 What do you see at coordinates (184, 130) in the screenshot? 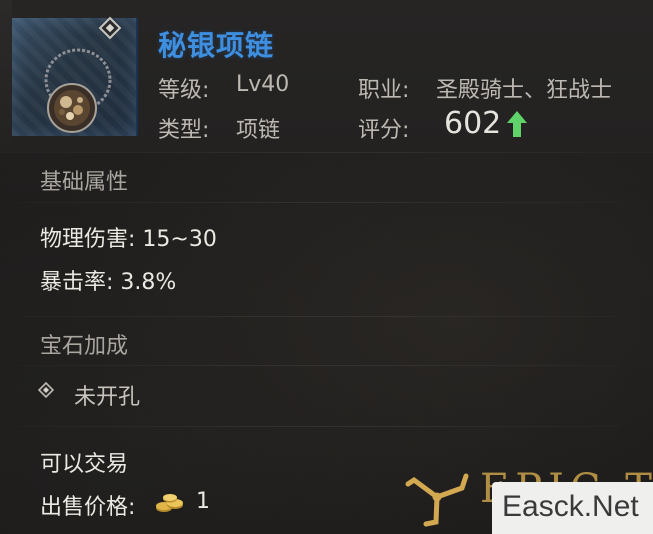
I see `type-label: 类型:` at bounding box center [184, 130].